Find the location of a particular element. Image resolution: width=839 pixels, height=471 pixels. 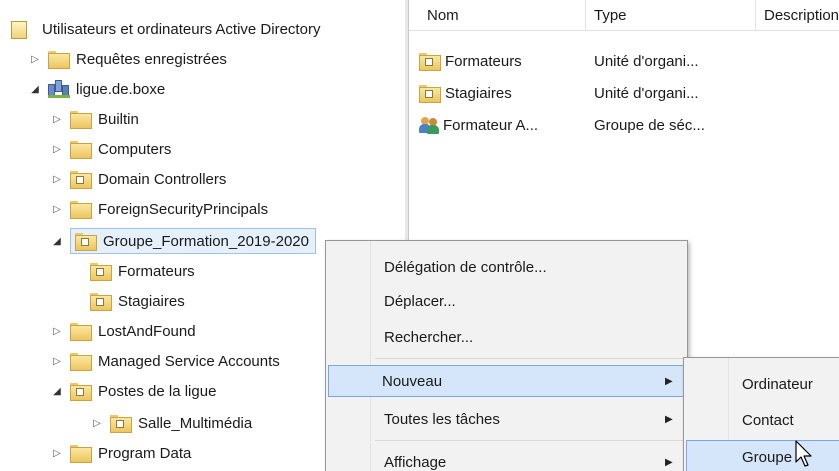

tree-item-program-data: ▷ Program Data is located at coordinates (120, 453).